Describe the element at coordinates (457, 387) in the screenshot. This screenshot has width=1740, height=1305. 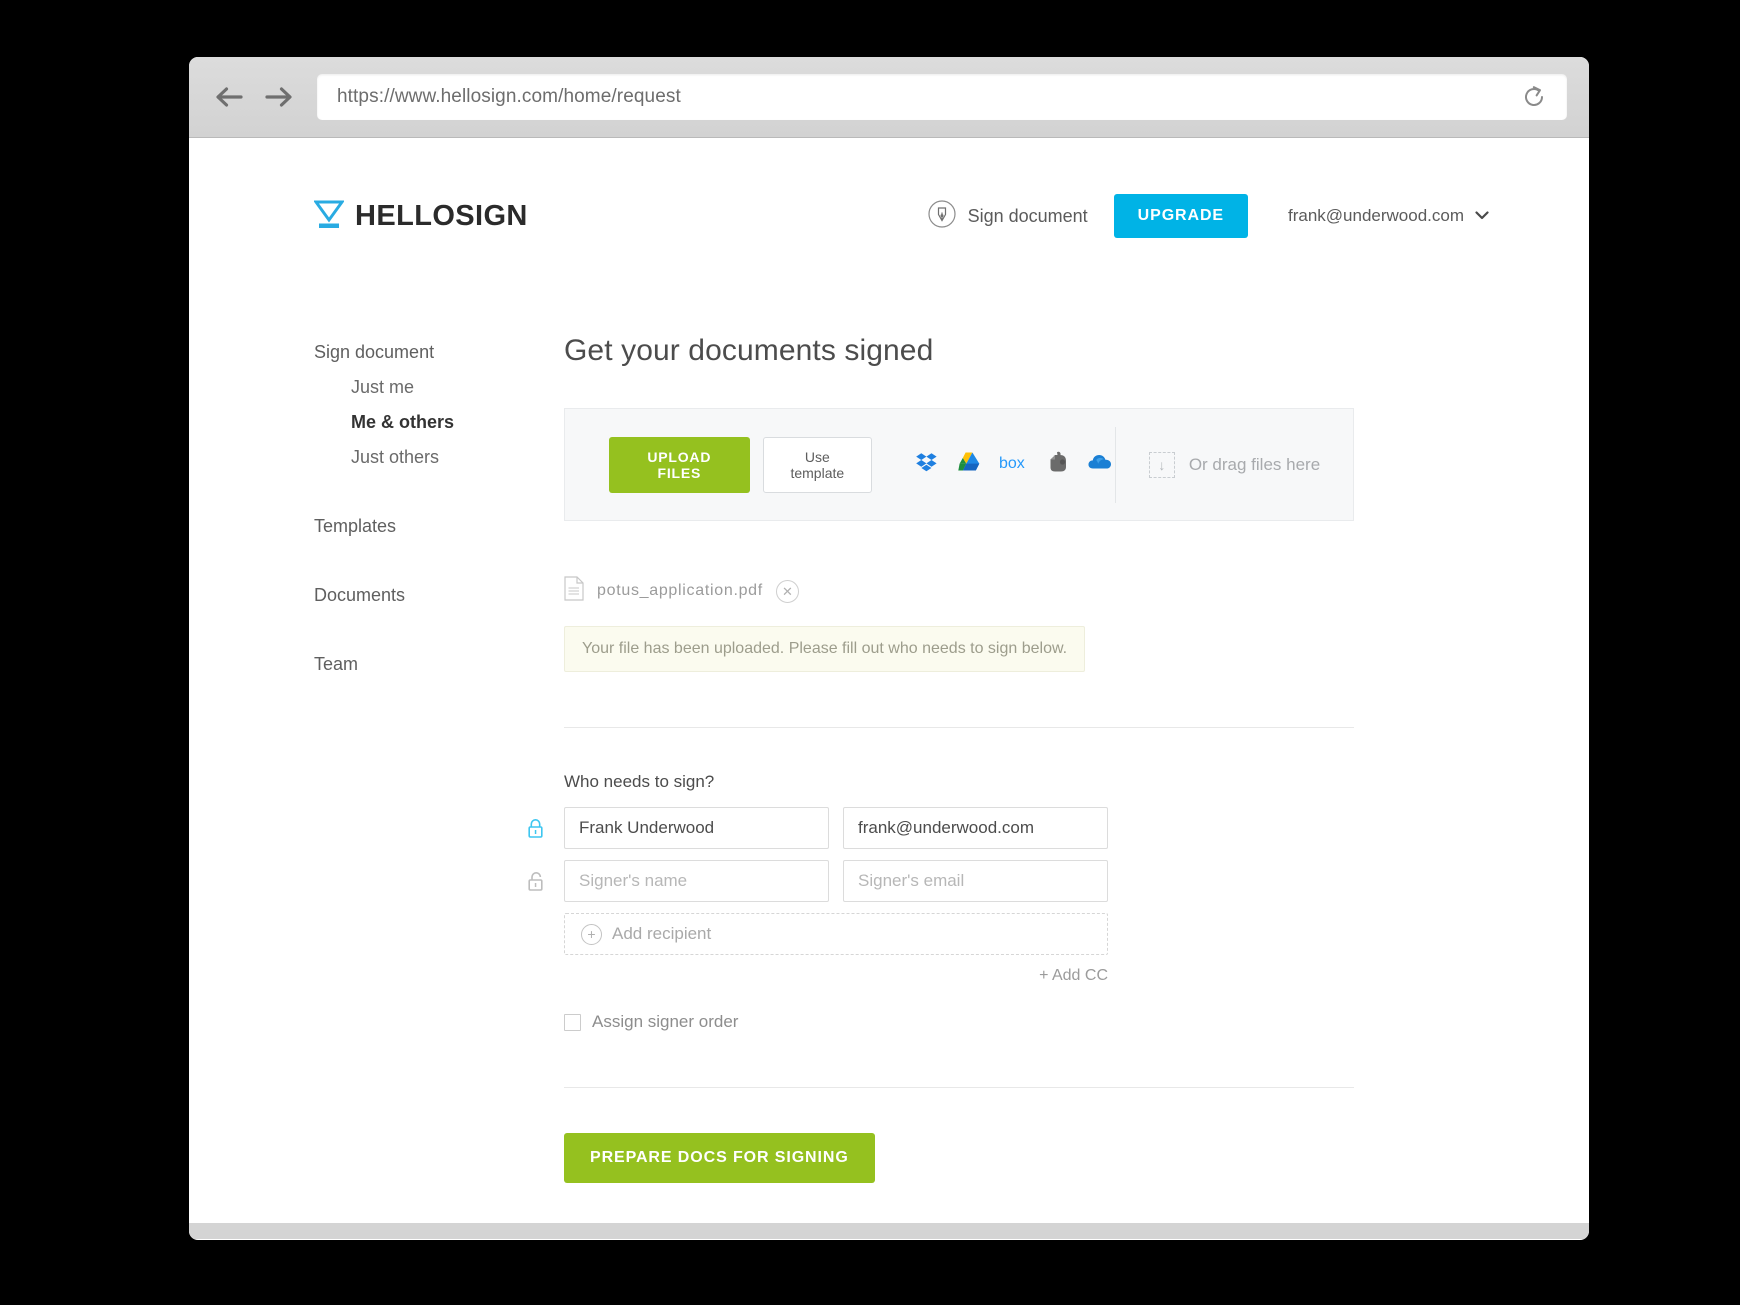
I see `sidebar-item-just-me: Just me` at that location.